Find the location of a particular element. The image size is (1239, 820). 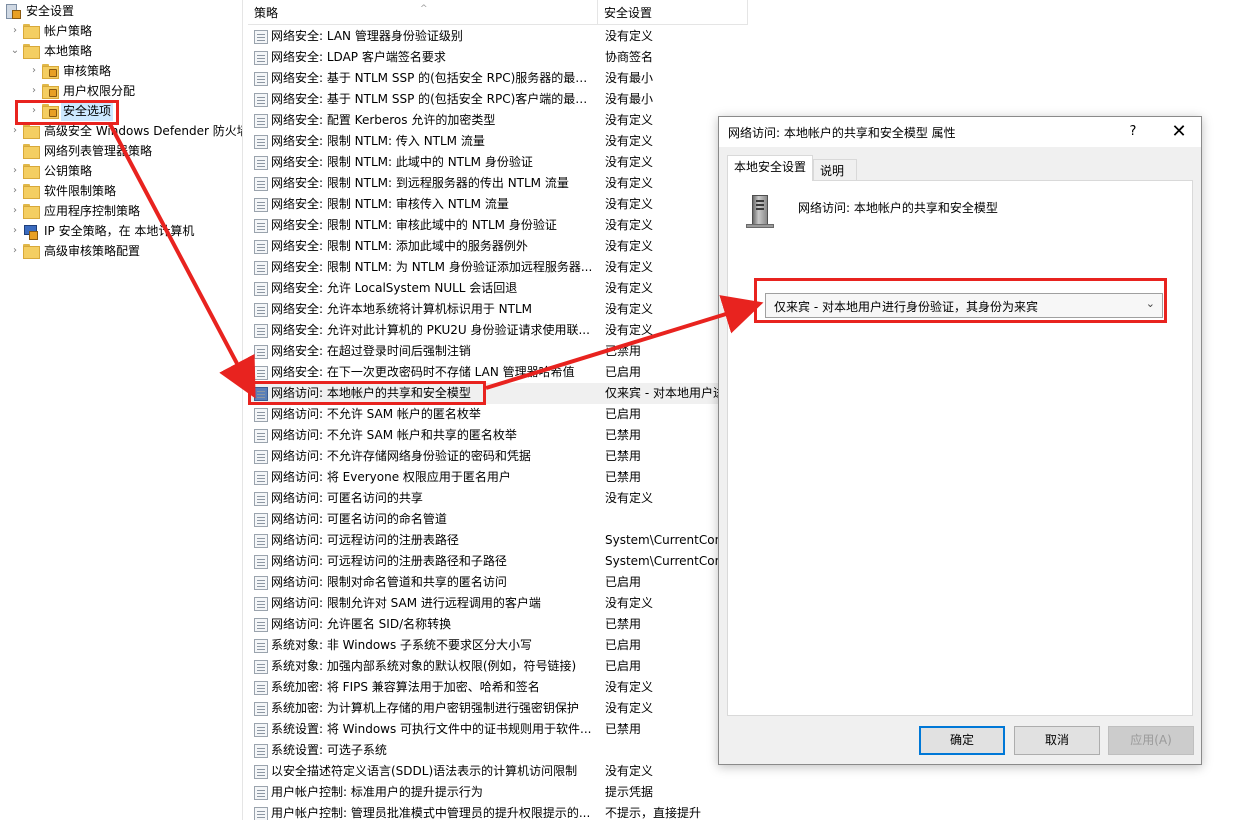

table-row: 网络访问: 将 Everyone 权限应用于匿名用户 已禁用 is located at coordinates (485, 477).